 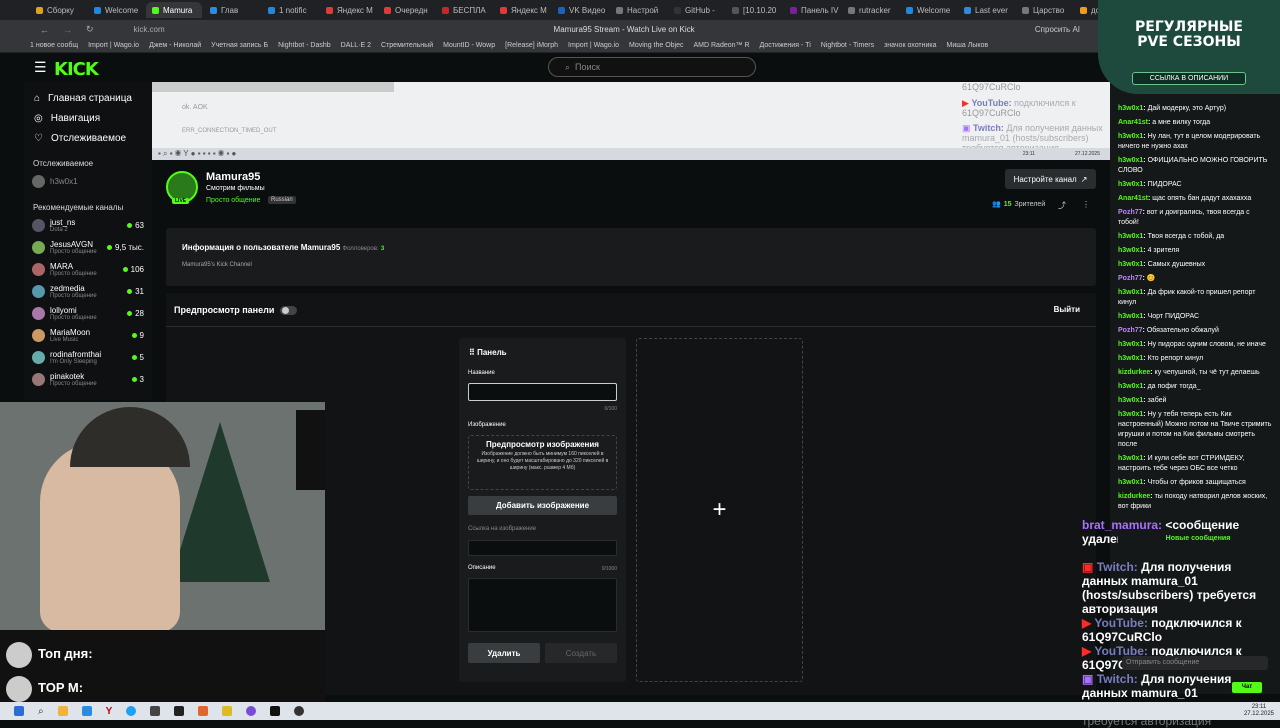 What do you see at coordinates (88, 247) in the screenshot?
I see `recommended-channel: JesusAVGN Просто общение 9,5 тыс.` at bounding box center [88, 247].